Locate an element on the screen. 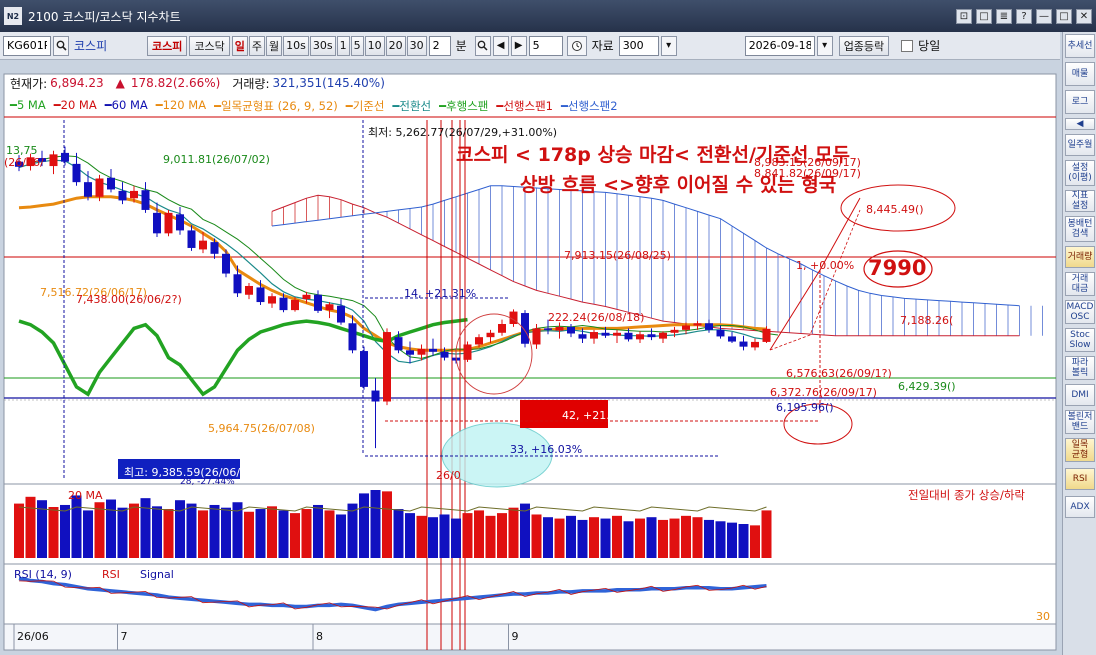 The height and width of the screenshot is (655, 1096). clock-icon is located at coordinates (576, 45).